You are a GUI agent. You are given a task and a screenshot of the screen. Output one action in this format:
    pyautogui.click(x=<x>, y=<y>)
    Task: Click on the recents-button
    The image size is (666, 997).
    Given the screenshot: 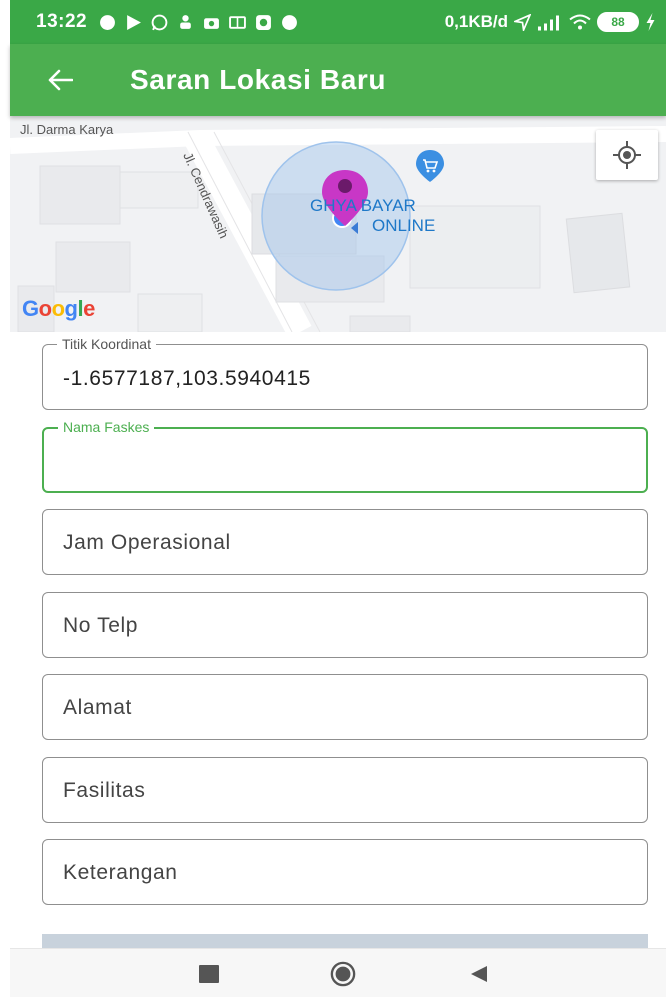 What is the action you would take?
    pyautogui.click(x=209, y=974)
    